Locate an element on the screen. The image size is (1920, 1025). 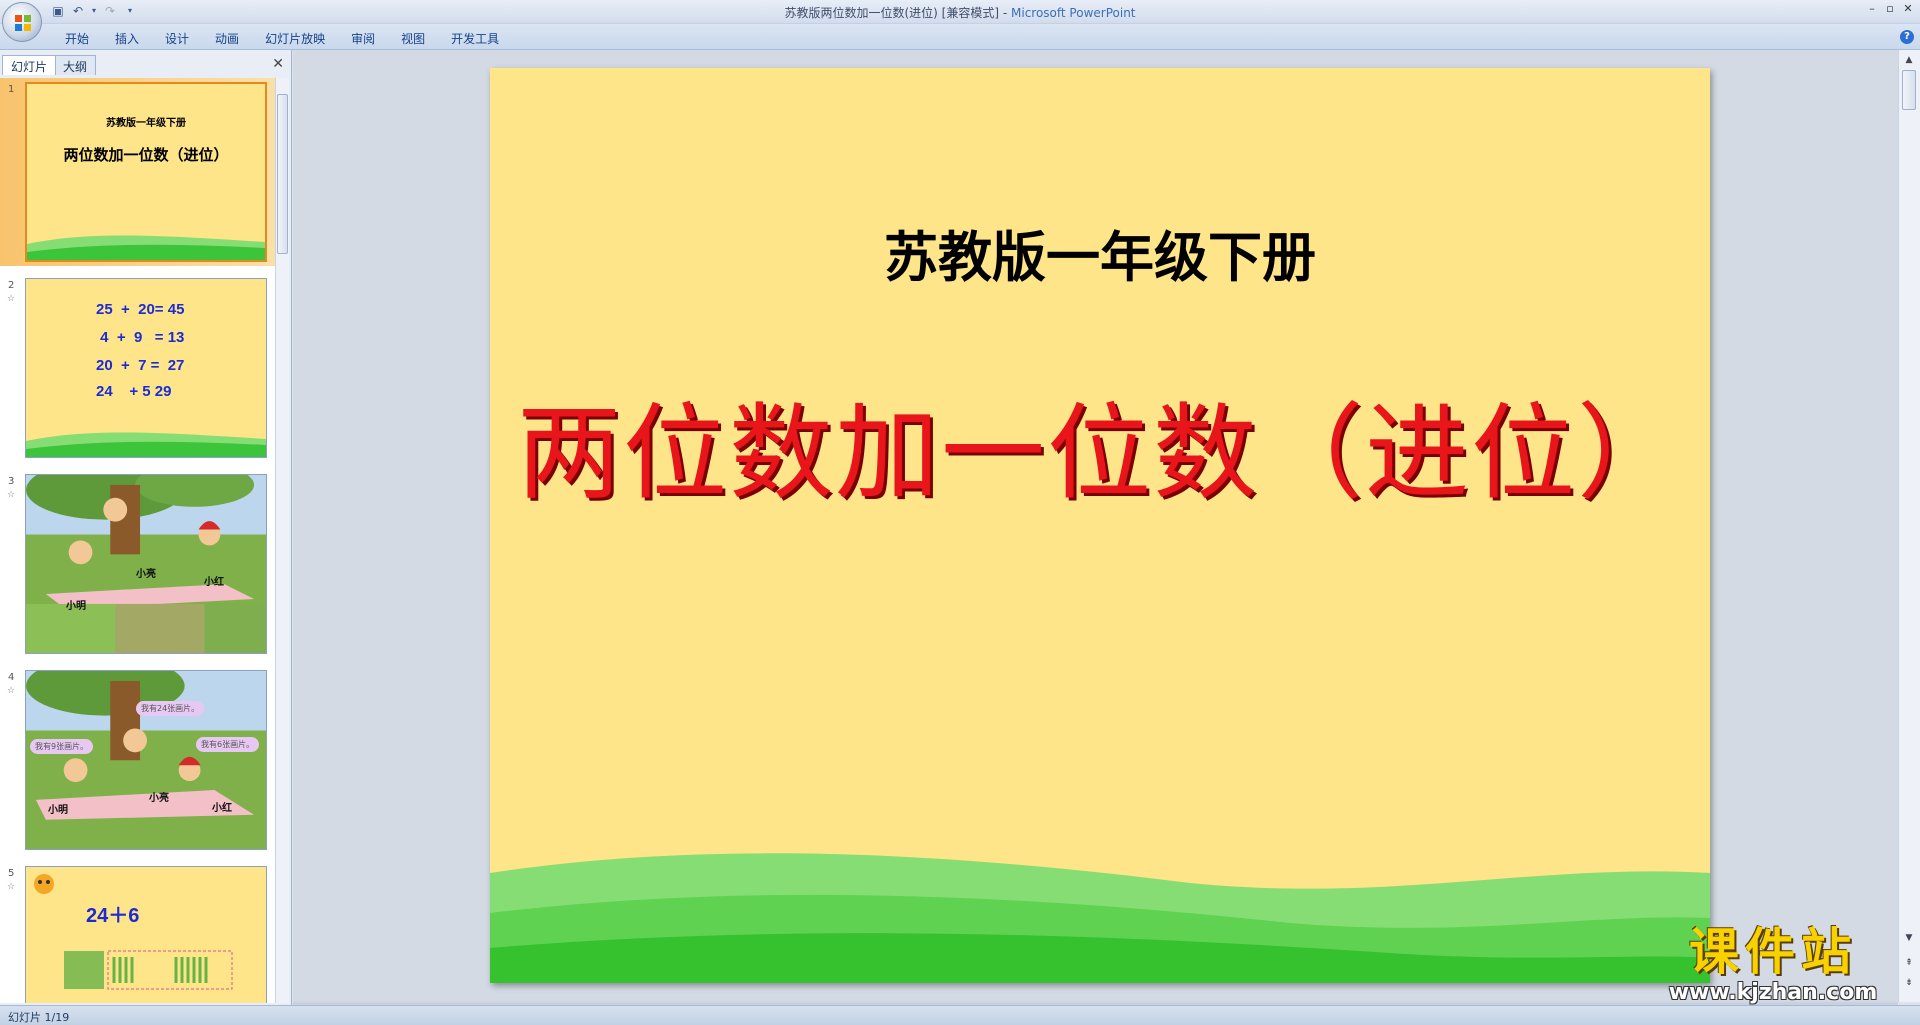
slide-scrollbar: ▲ ▼ ⇞ ⇟ is located at coordinates (1909, 526).